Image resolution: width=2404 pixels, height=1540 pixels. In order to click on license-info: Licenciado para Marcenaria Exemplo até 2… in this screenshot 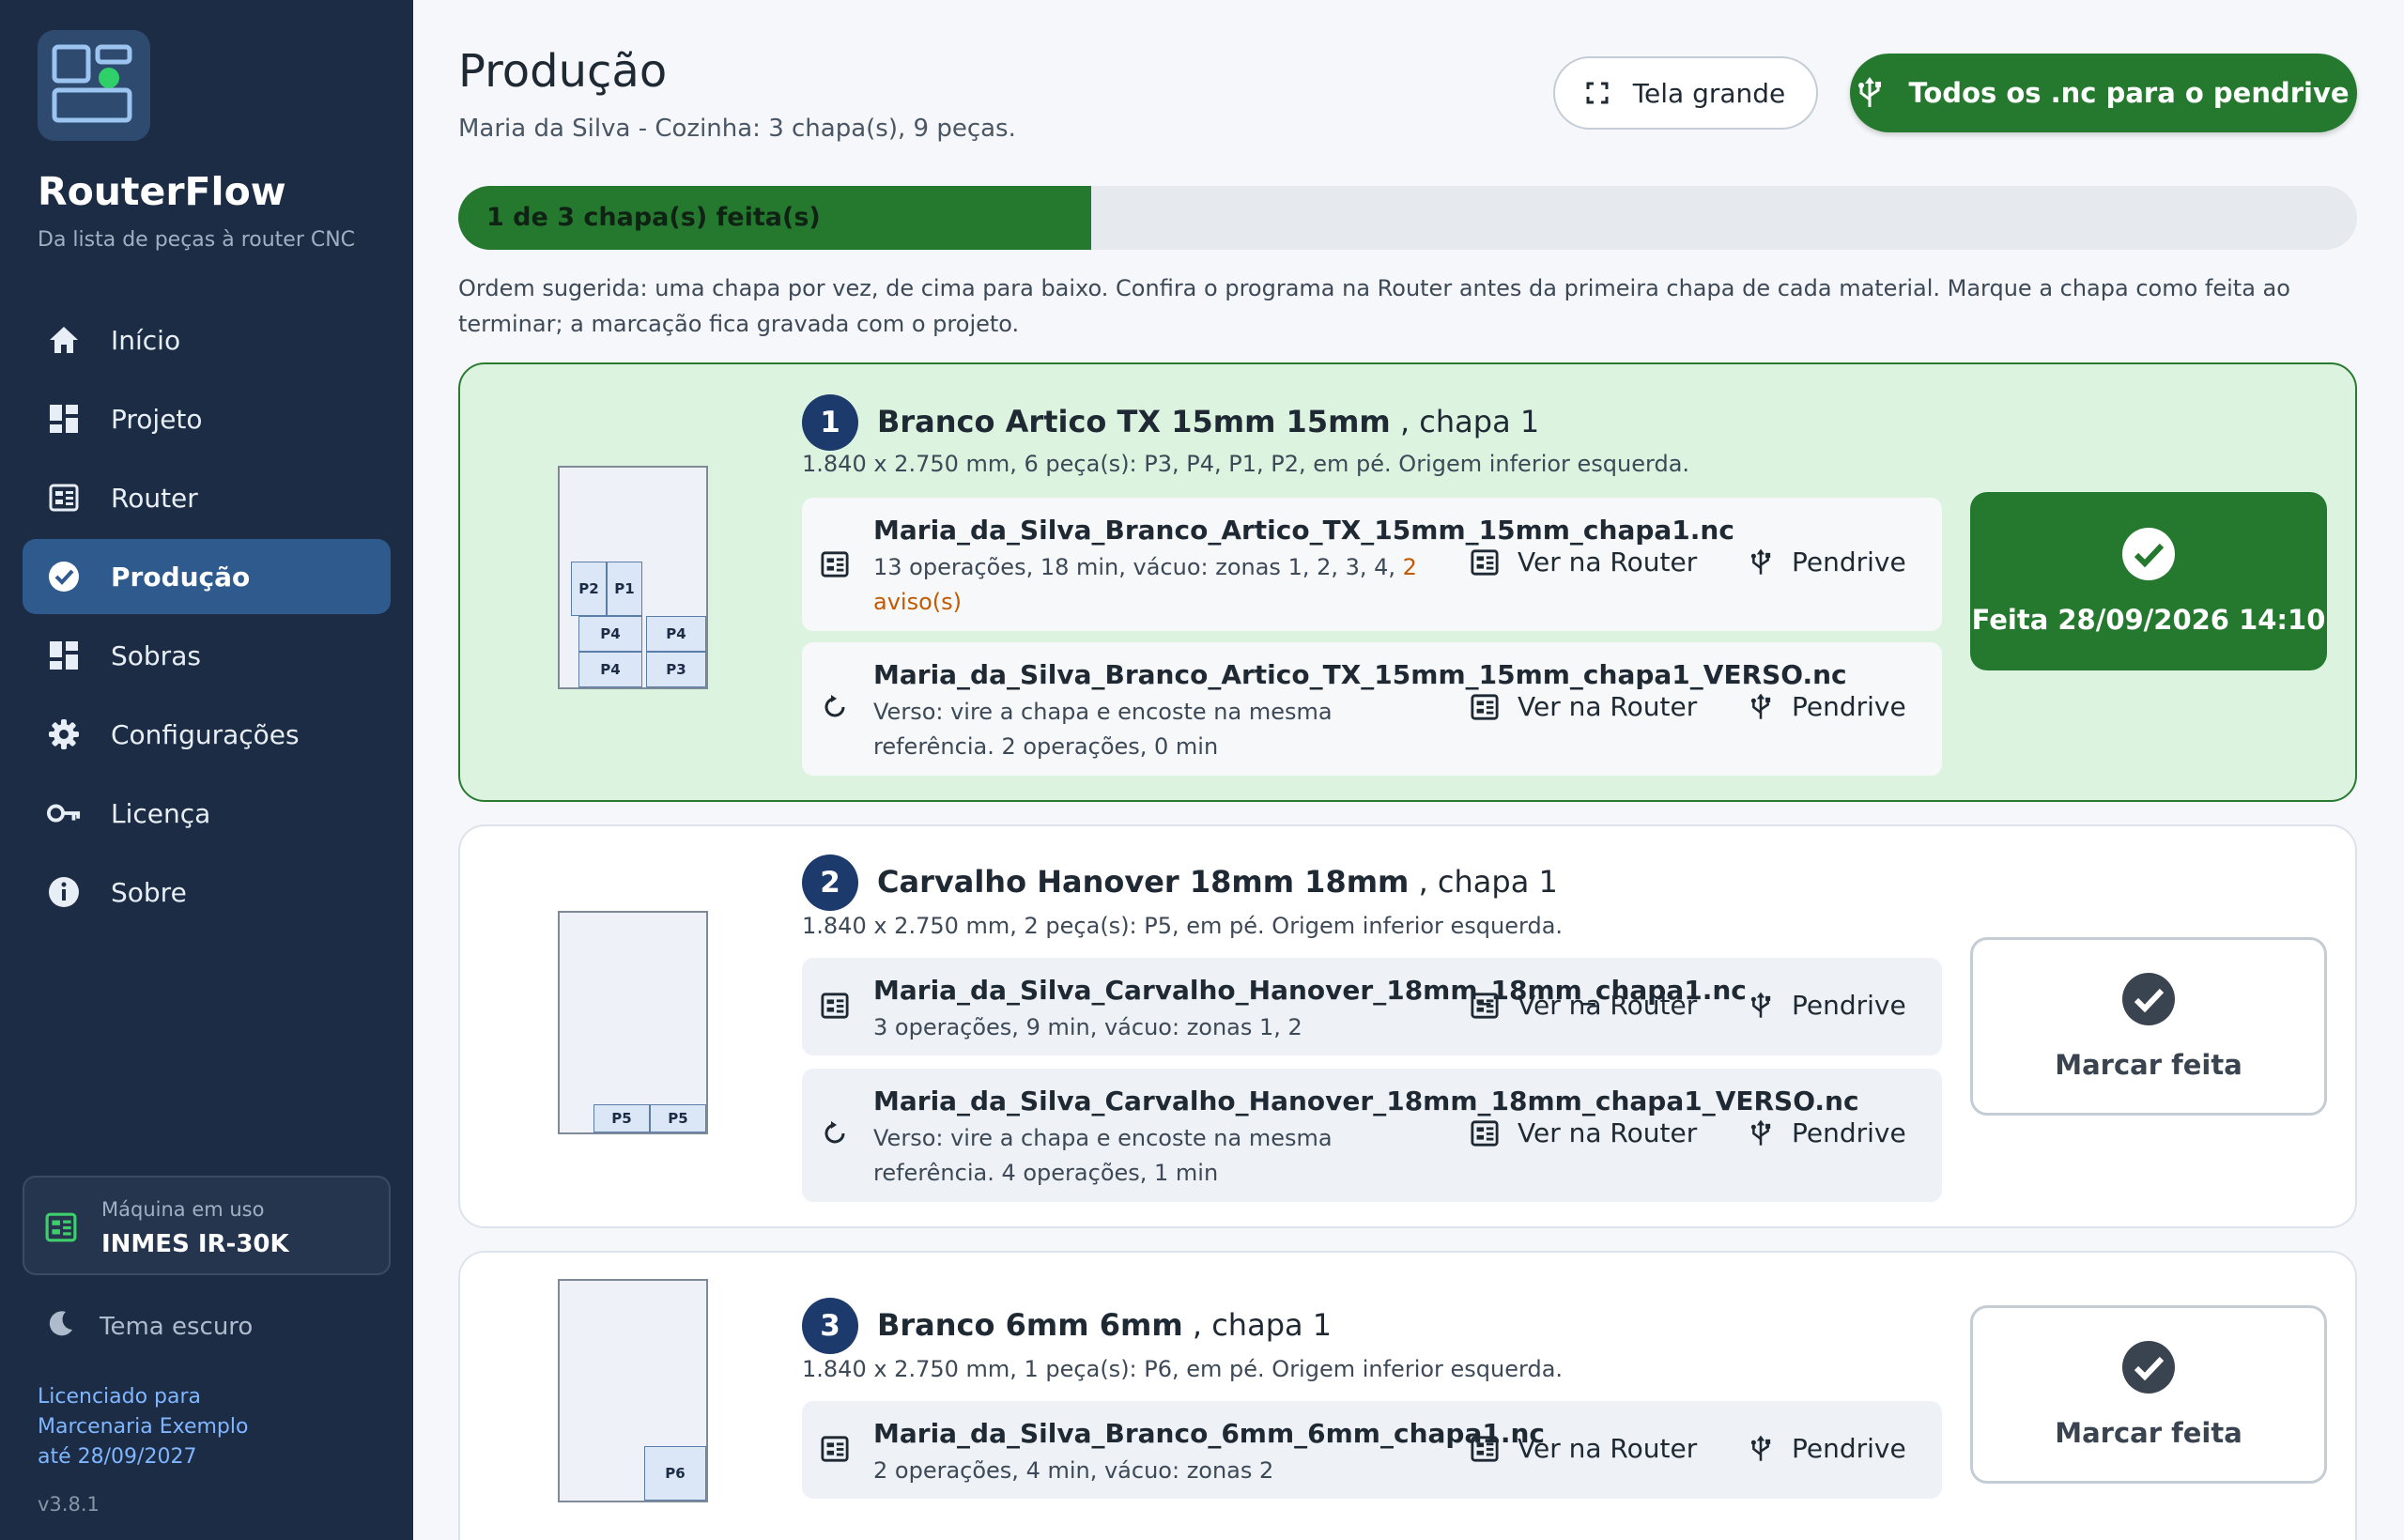, I will do `click(178, 1427)`.